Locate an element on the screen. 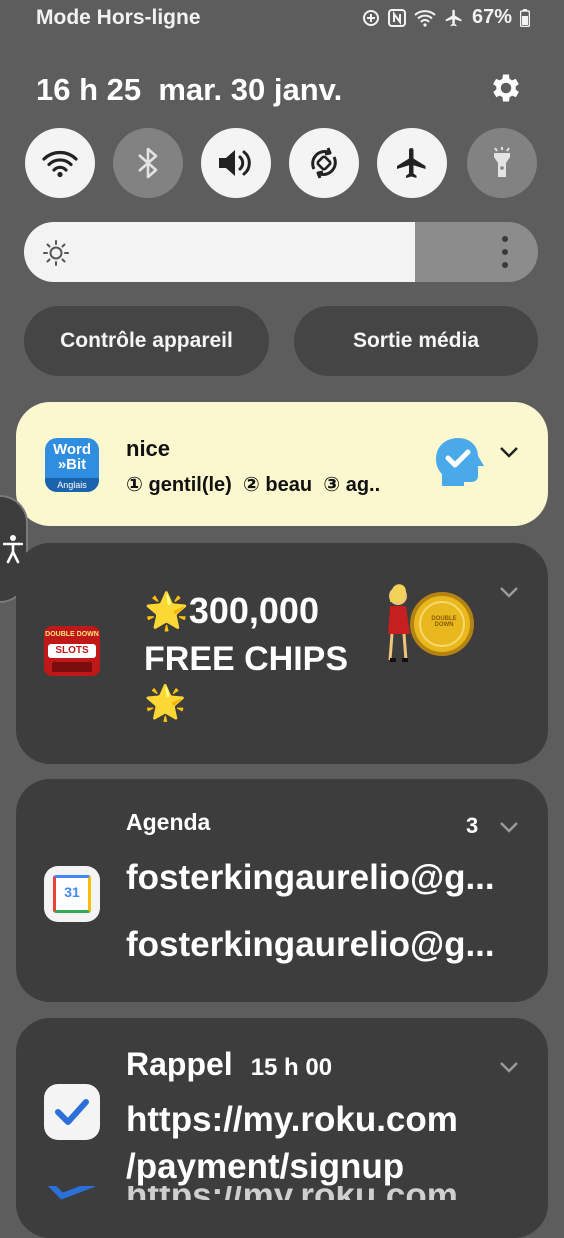  bluetooth-icon is located at coordinates (148, 163).